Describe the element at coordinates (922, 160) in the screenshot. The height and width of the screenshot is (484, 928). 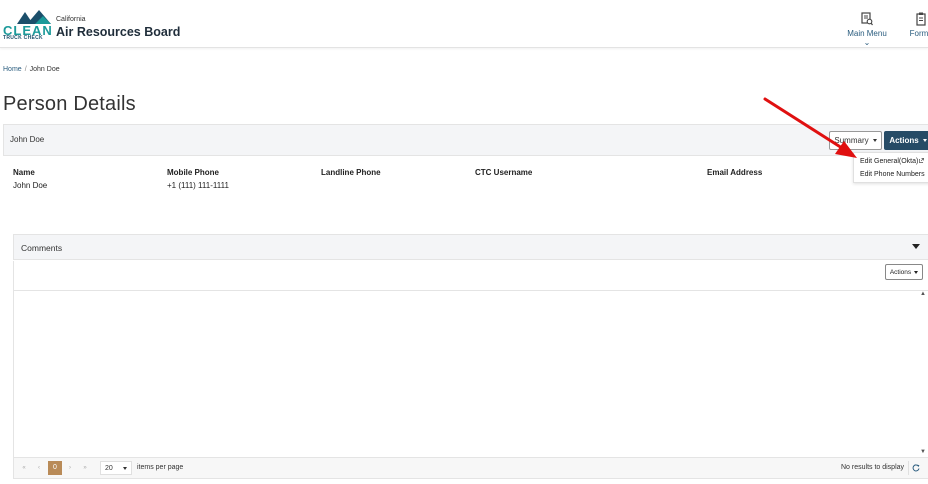
I see `external-link-icon` at that location.